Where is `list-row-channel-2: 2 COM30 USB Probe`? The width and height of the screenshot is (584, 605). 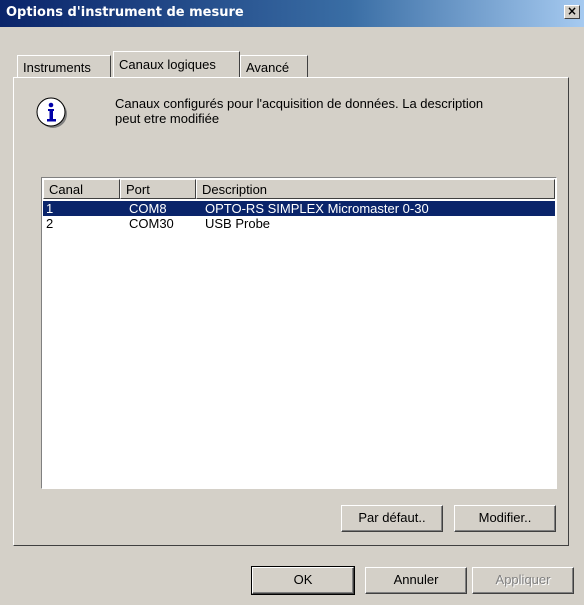
list-row-channel-2: 2 COM30 USB Probe is located at coordinates (299, 223).